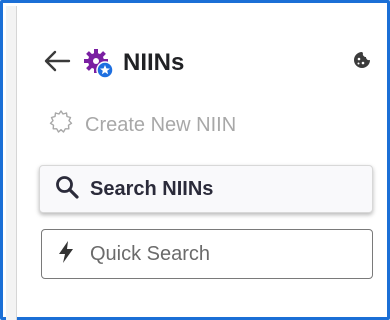  I want to click on gears-icon, so click(98, 63).